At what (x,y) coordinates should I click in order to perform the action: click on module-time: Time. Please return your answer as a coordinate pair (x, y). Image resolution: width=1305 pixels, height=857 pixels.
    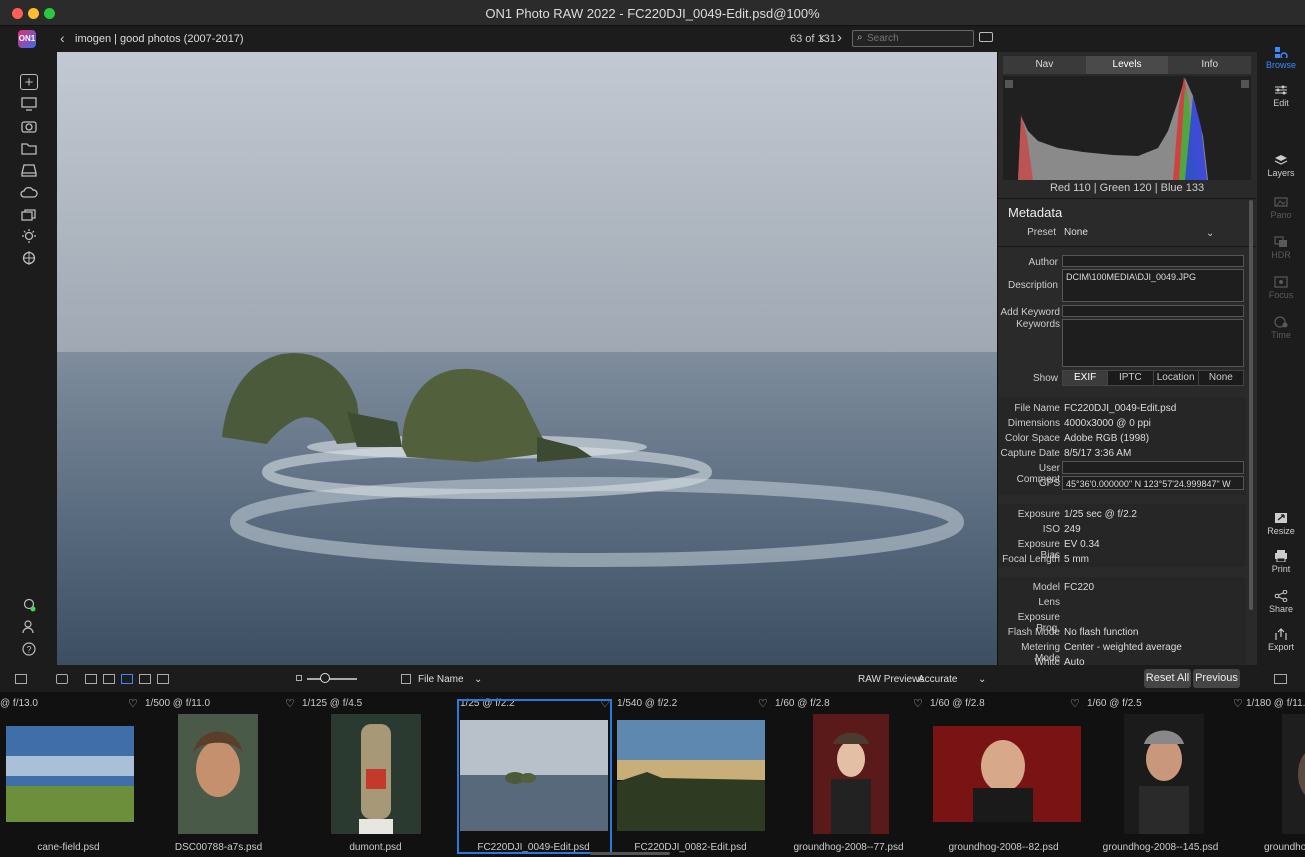
    Looking at the image, I should click on (1281, 328).